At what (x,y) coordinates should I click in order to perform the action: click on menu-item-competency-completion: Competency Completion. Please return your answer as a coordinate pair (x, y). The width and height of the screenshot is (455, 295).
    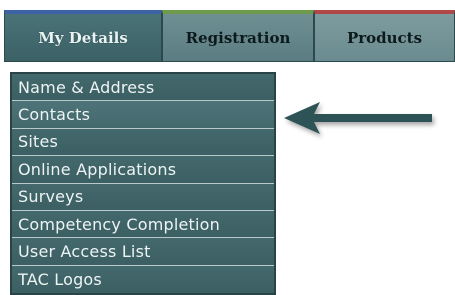
    Looking at the image, I should click on (143, 224).